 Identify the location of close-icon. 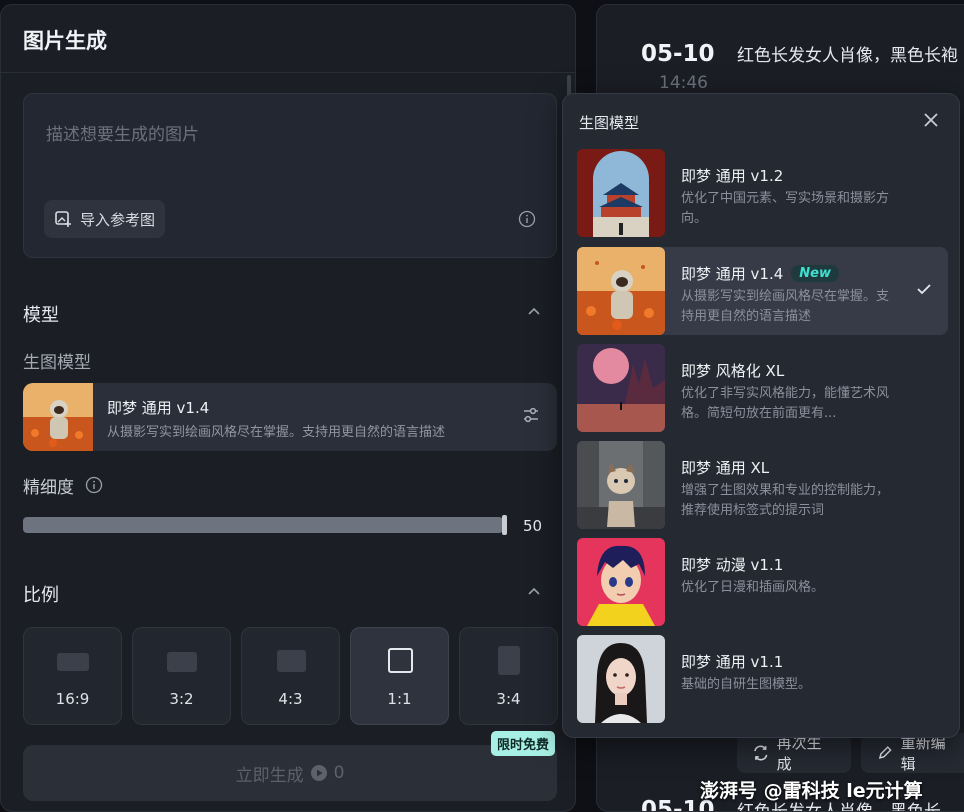
(931, 120).